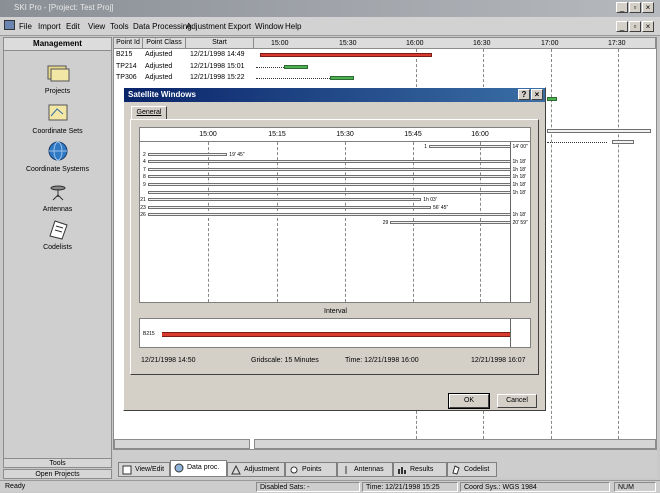 The image size is (660, 493). Describe the element at coordinates (472, 469) in the screenshot. I see `tab-codelist: Codelist` at that location.